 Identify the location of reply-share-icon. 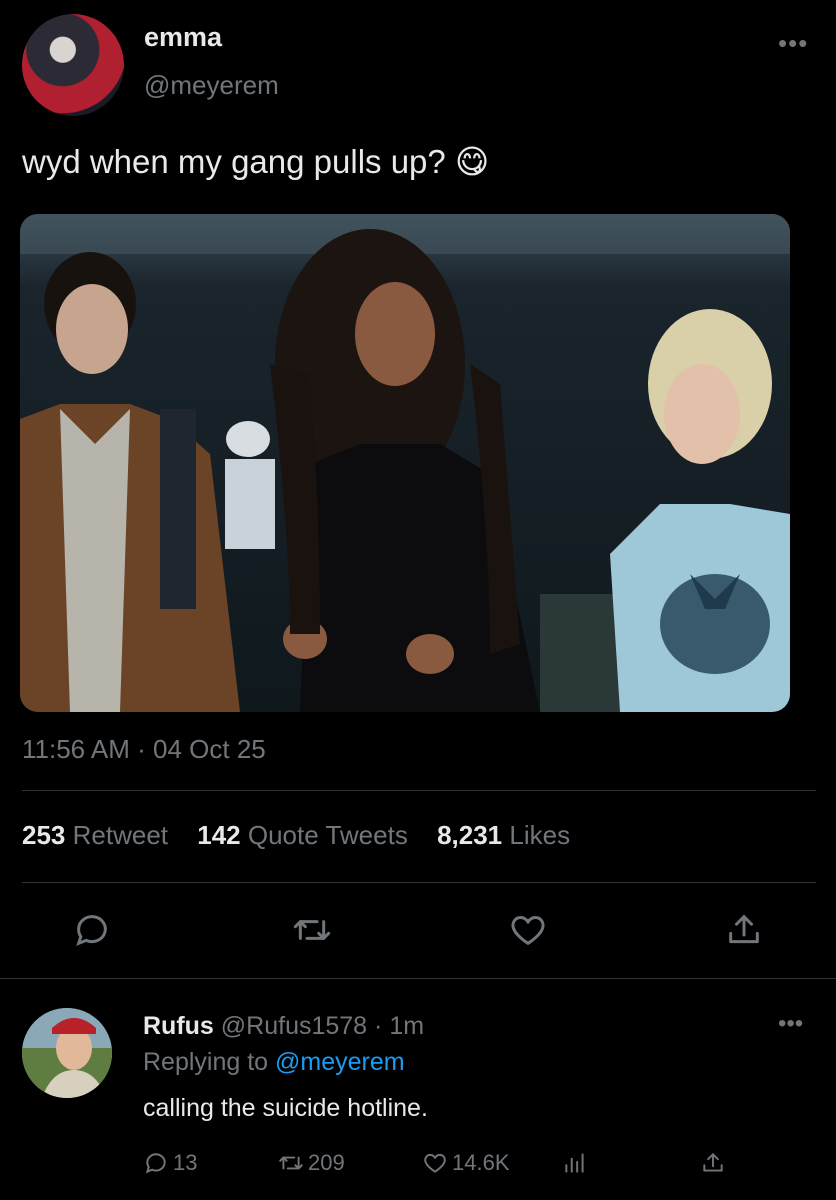
(715, 1163).